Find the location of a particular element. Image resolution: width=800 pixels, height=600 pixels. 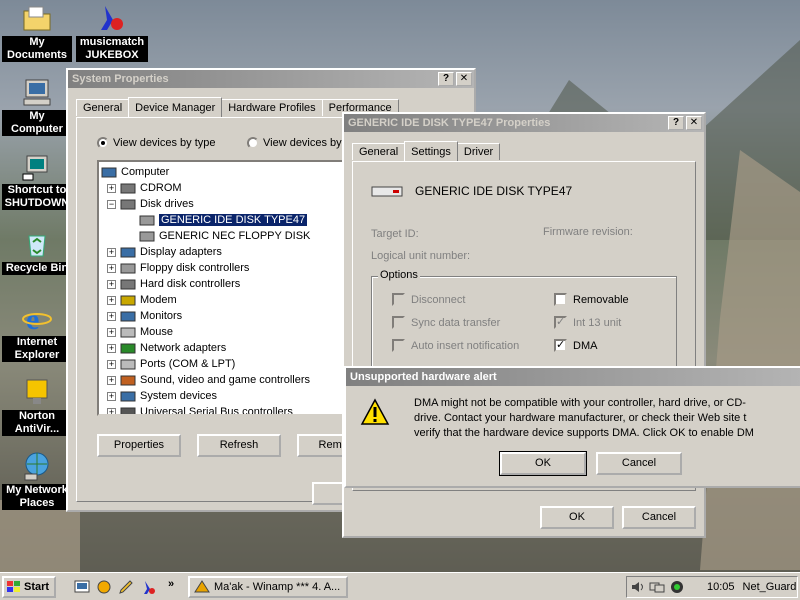

folder-documents-icon is located at coordinates (37, 18).